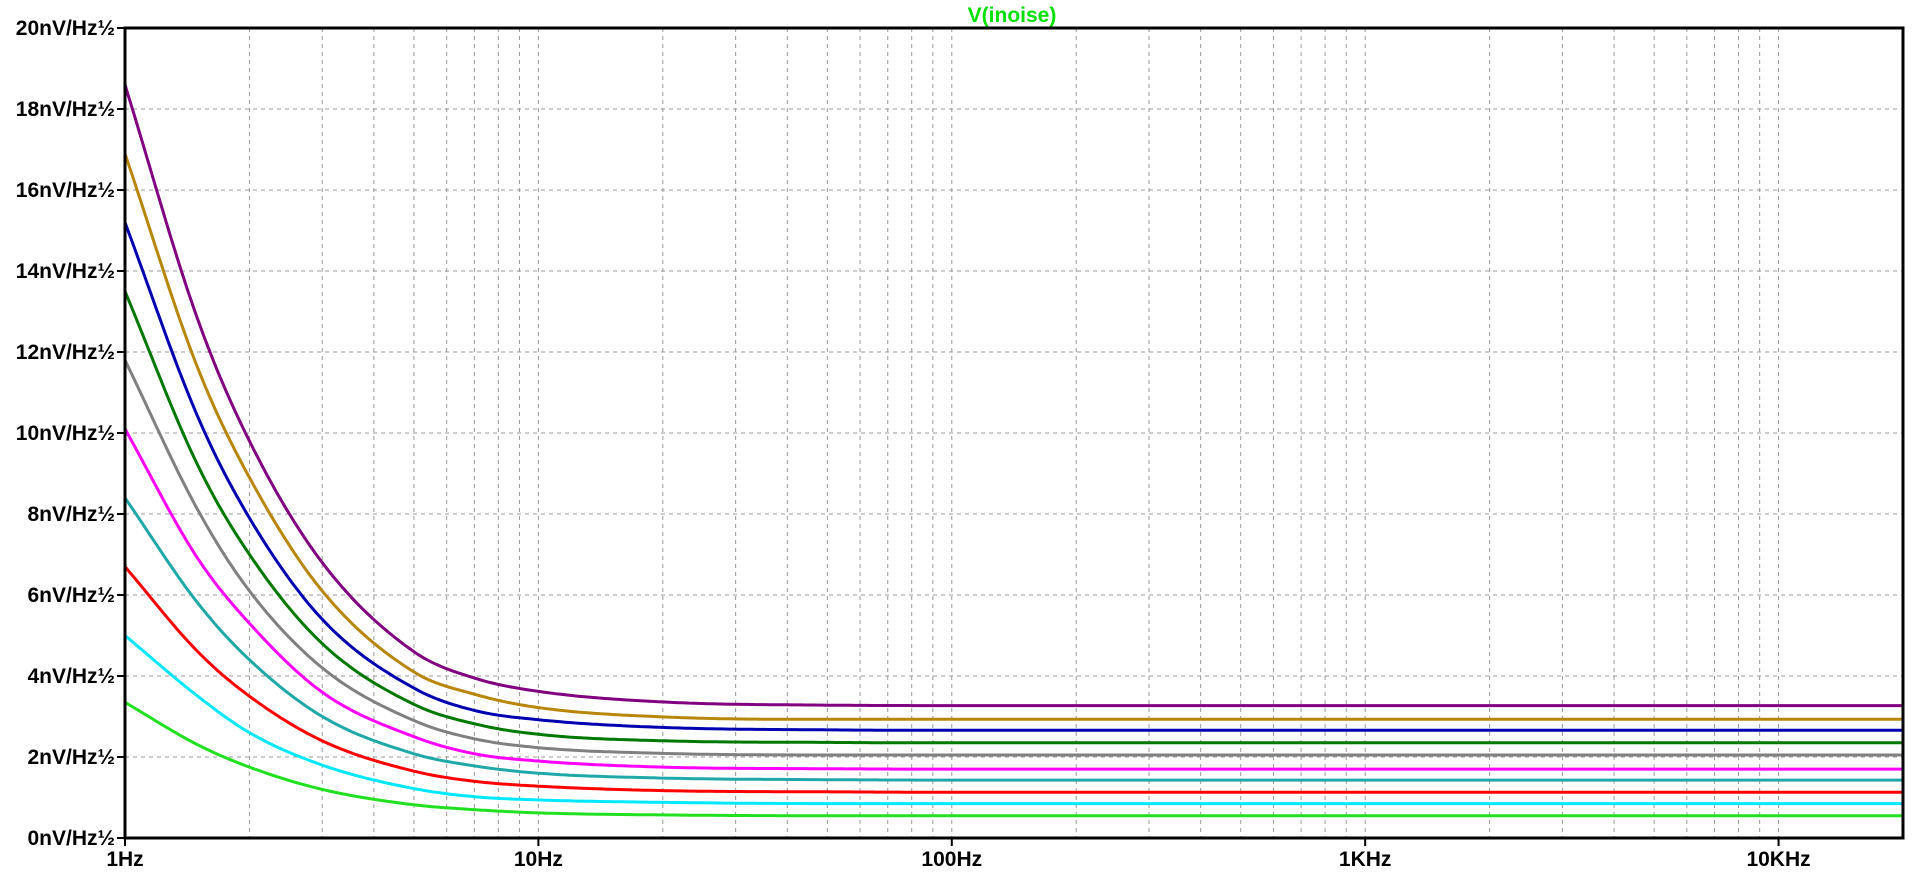  Describe the element at coordinates (71, 514) in the screenshot. I see `y-tick-label: 8nV/Hz½` at that location.